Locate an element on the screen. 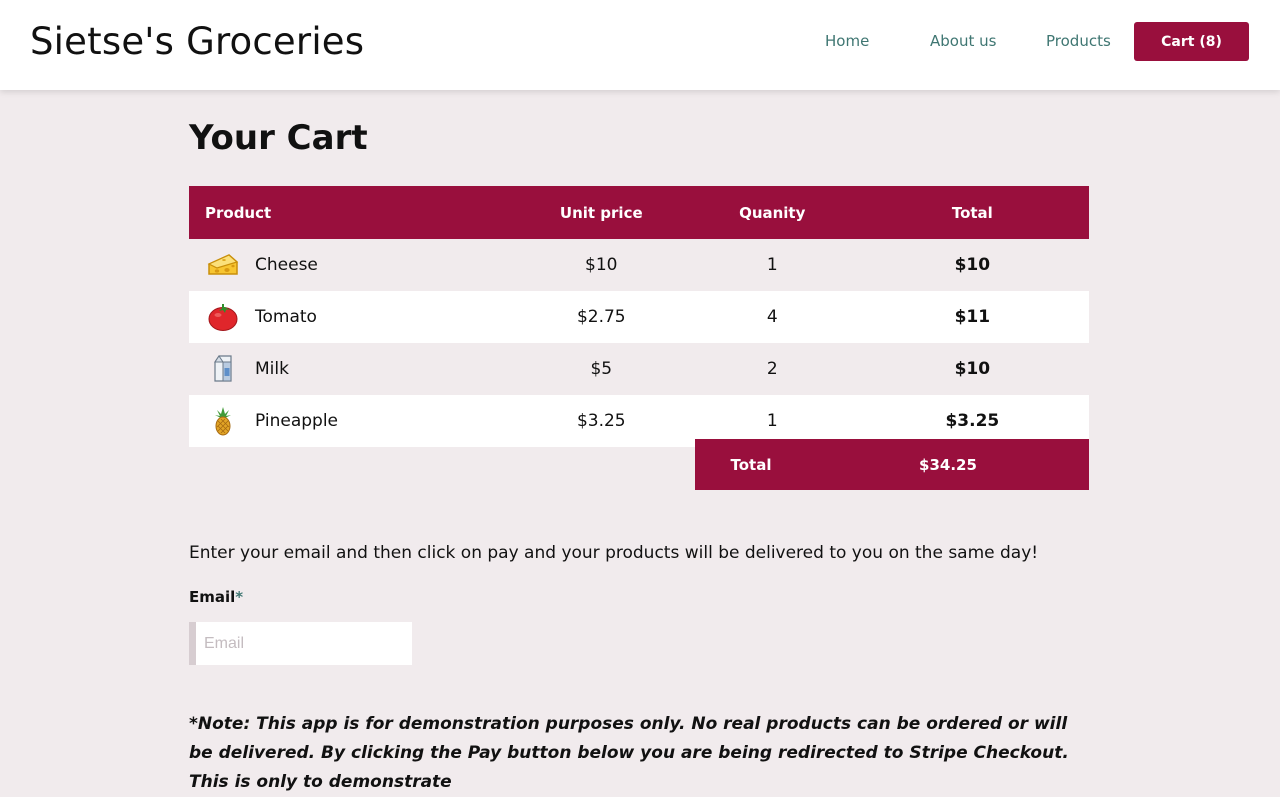 This screenshot has height=797, width=1280. email-label-text: Email is located at coordinates (212, 597).